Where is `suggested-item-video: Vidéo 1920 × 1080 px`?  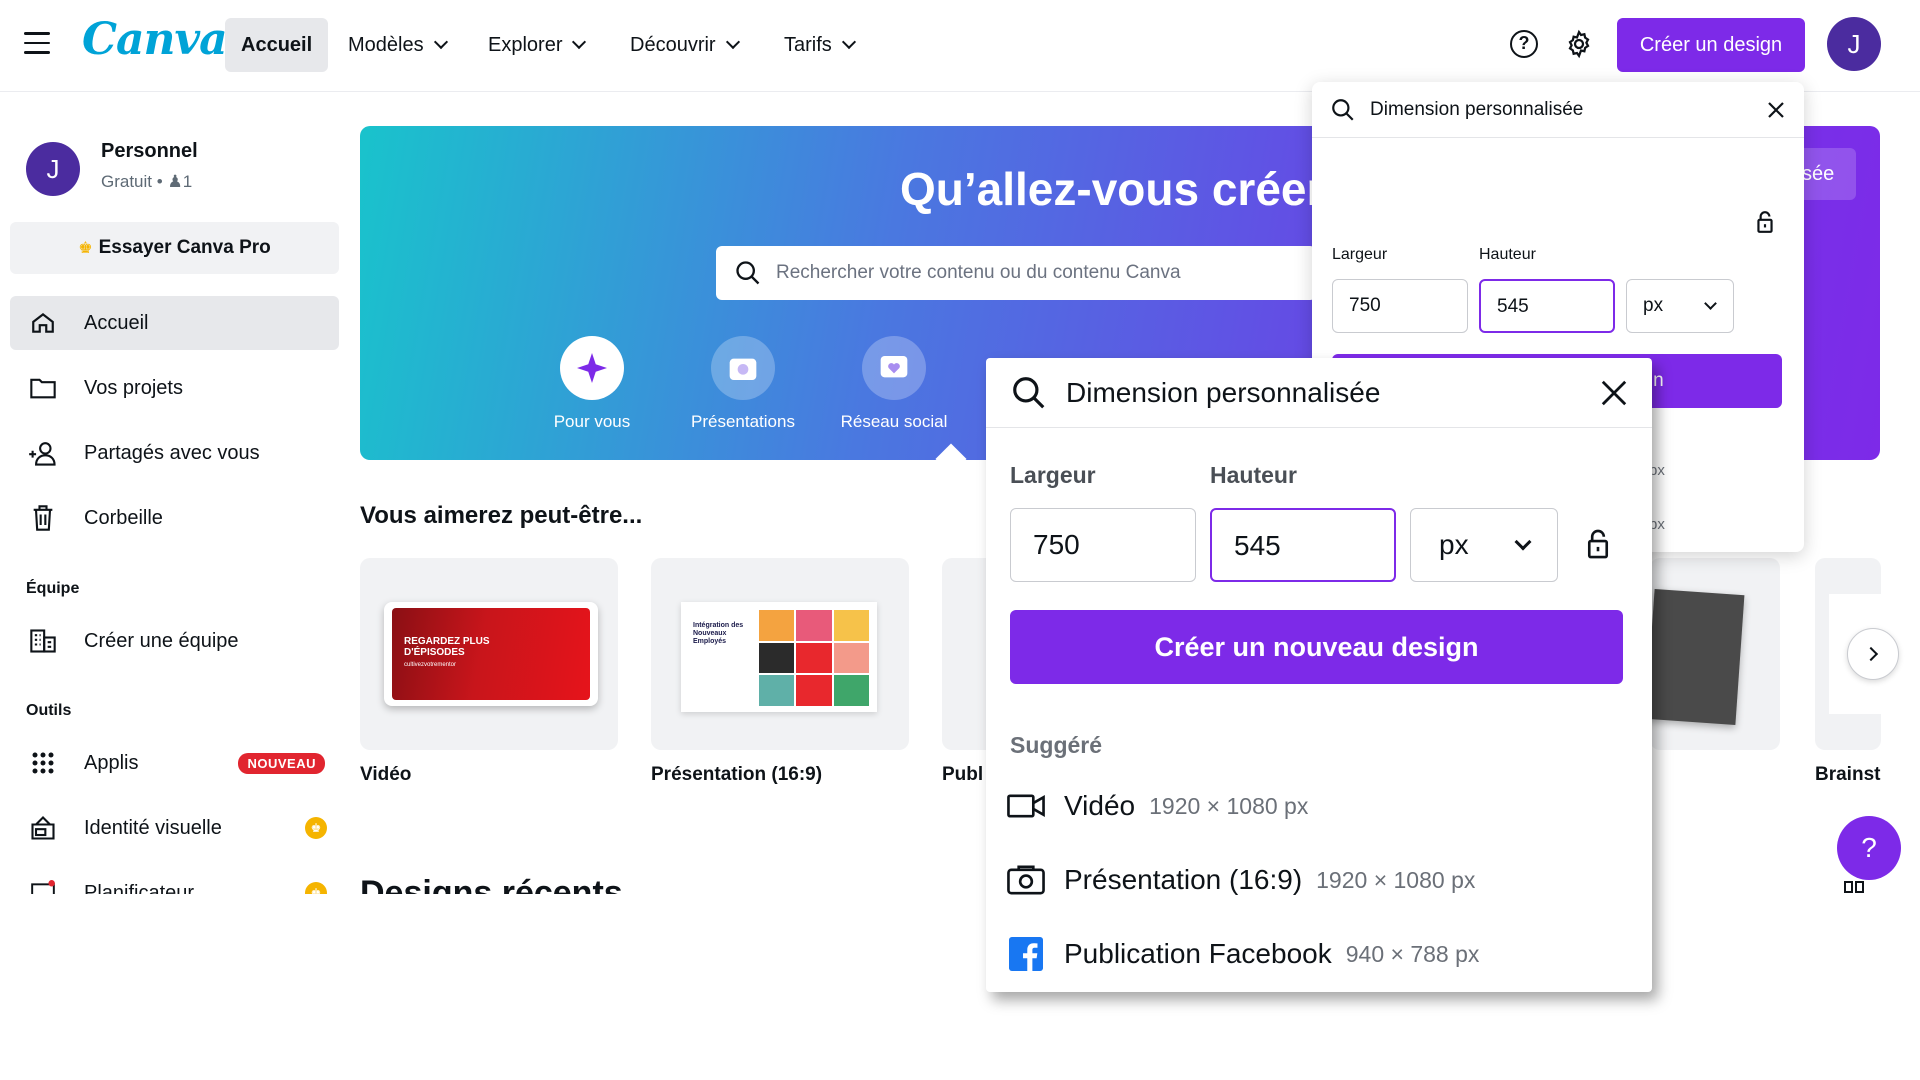
suggested-item-video: Vidéo 1920 × 1080 px is located at coordinates (1157, 806).